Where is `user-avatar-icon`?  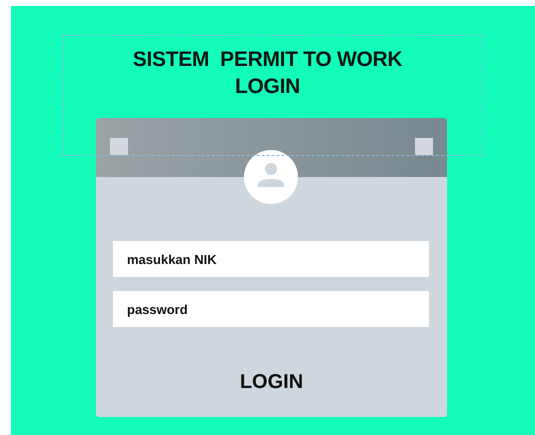
user-avatar-icon is located at coordinates (271, 177).